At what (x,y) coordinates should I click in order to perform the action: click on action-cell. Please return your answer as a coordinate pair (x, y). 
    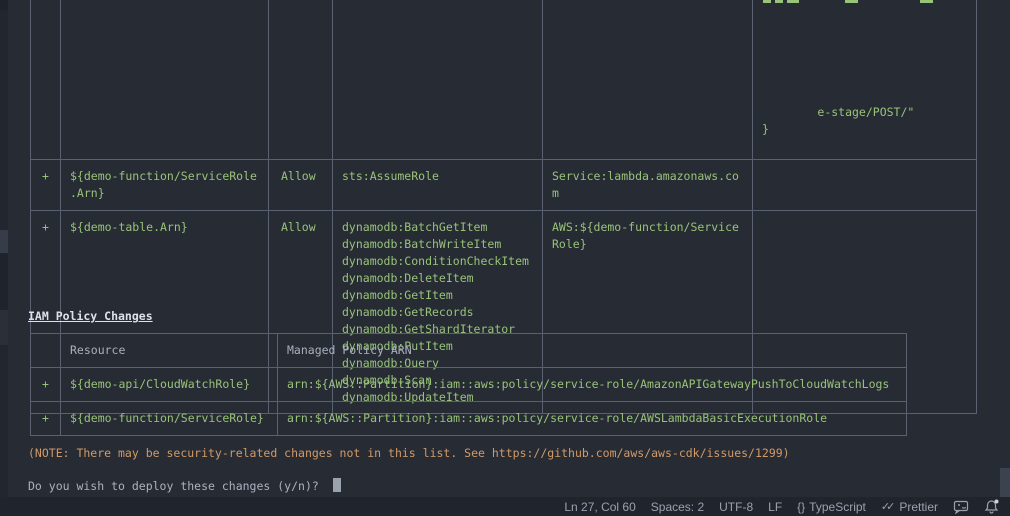
    Looking at the image, I should click on (437, 80).